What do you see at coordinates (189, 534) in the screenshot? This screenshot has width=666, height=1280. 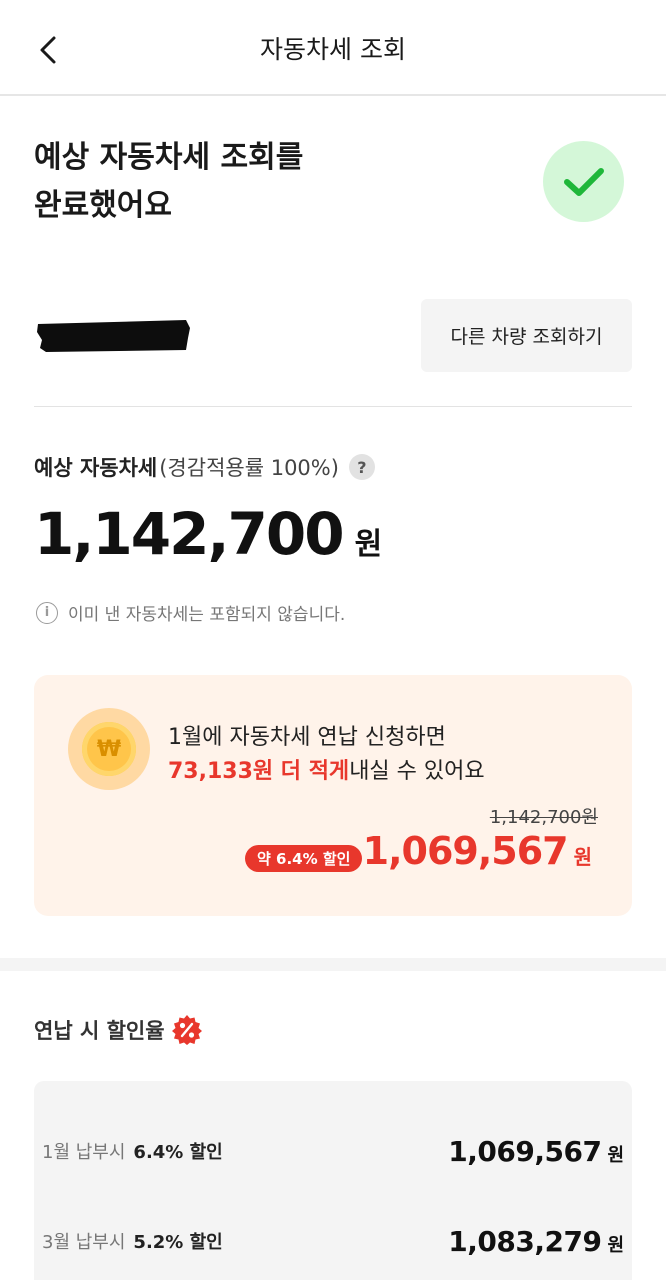 I see `tax-amount-value: 1,142,700` at bounding box center [189, 534].